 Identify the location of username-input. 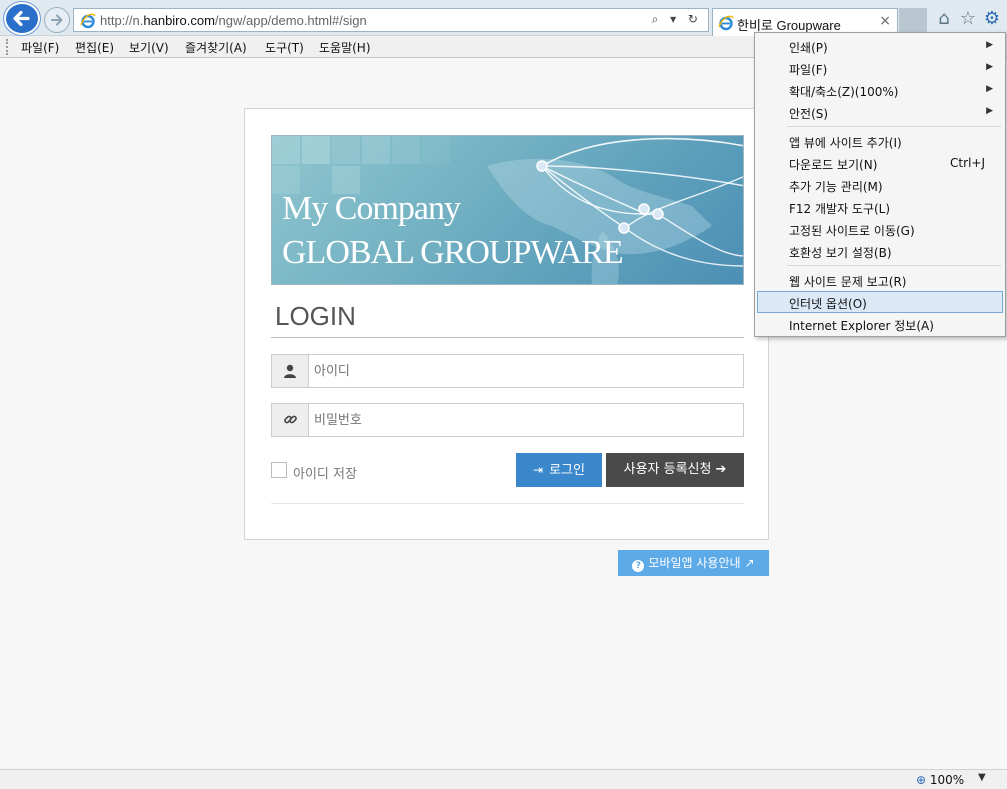
(526, 371).